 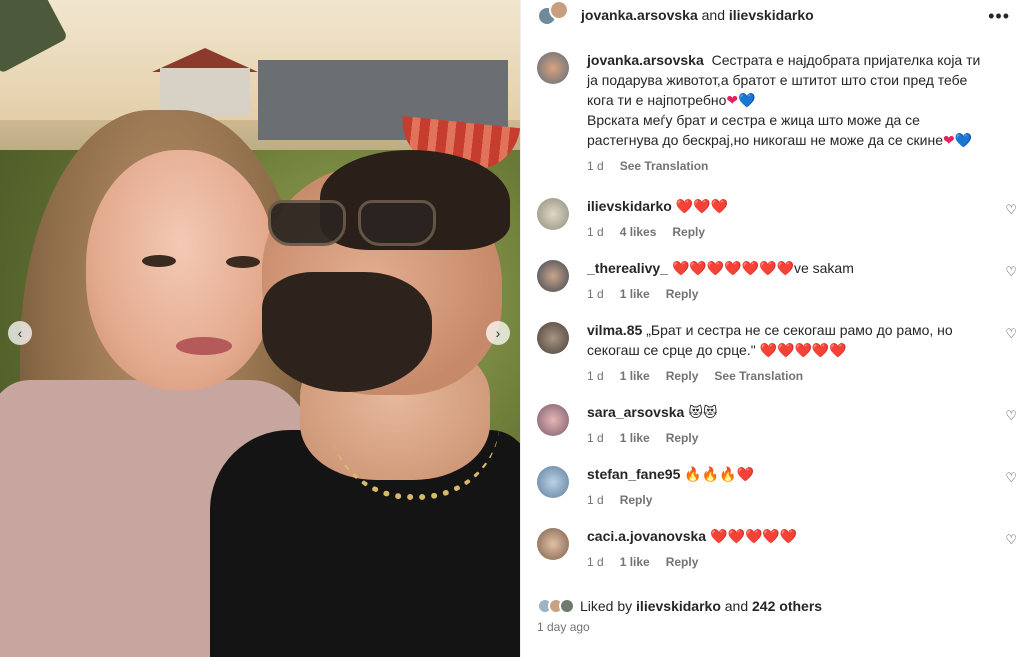 I want to click on comment-username: ilievskidarko, so click(x=629, y=206).